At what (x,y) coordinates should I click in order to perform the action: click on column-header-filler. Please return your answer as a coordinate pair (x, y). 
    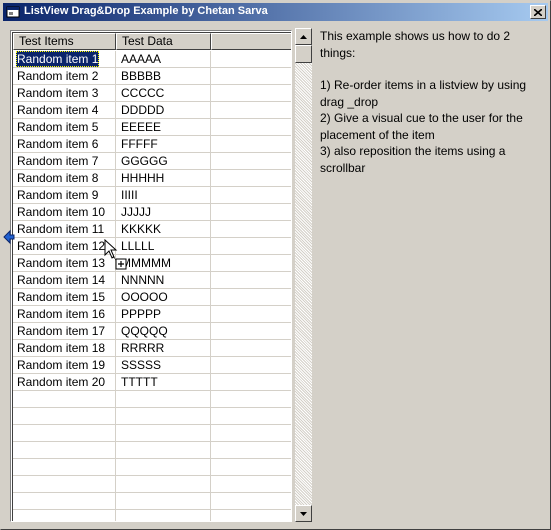
    Looking at the image, I should click on (251, 41).